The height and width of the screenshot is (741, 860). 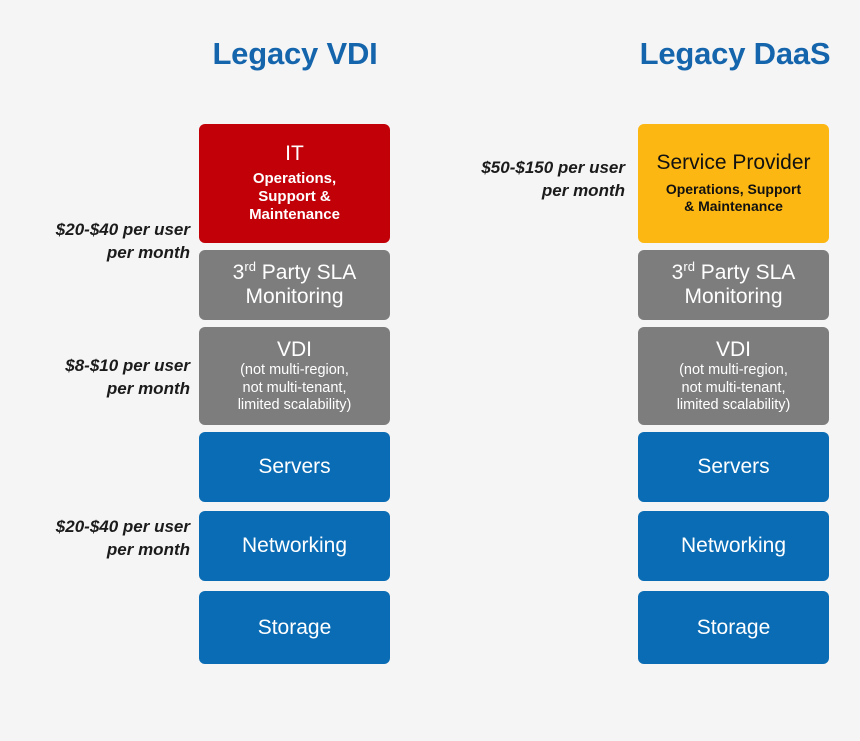 I want to click on box-service-provider-subtitle: Operations, Support & Maintenance, so click(x=733, y=198).